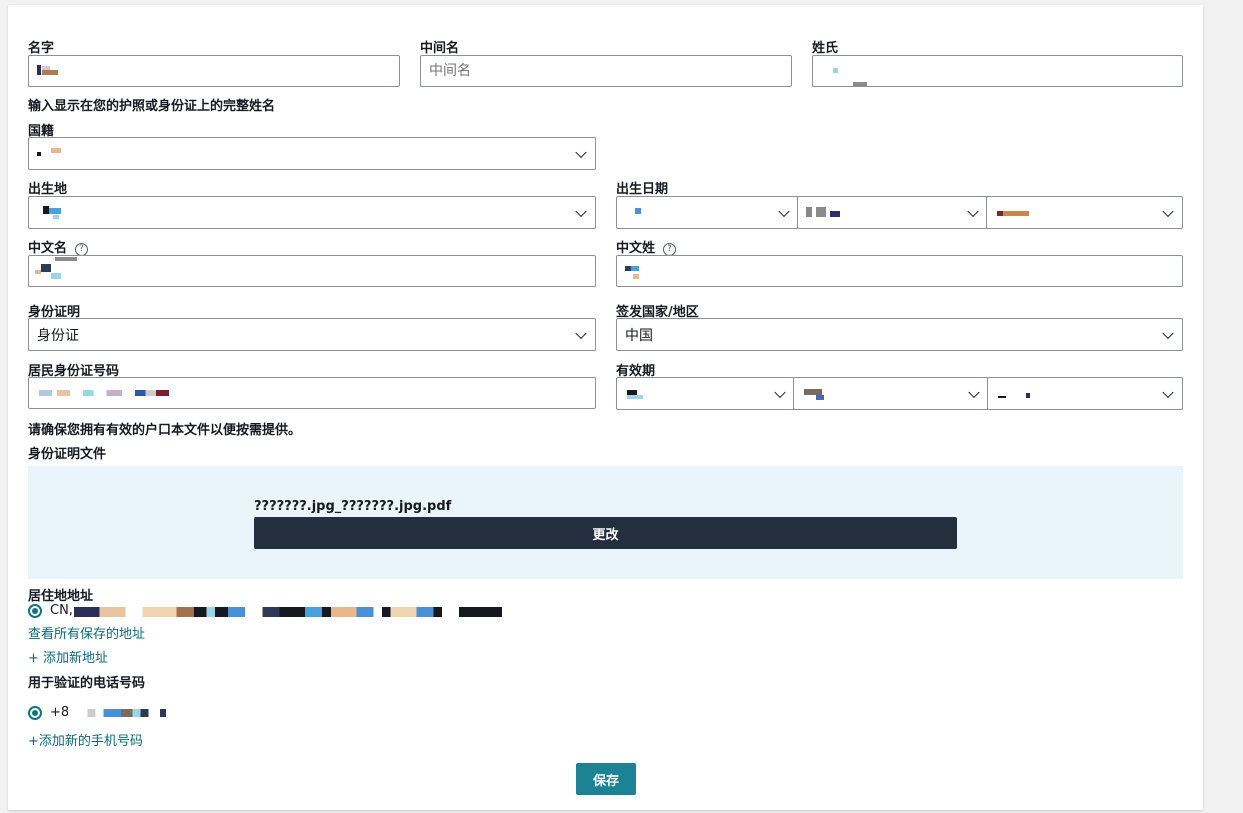  What do you see at coordinates (68, 656) in the screenshot?
I see `add-new-address-link: + 添加新地址` at bounding box center [68, 656].